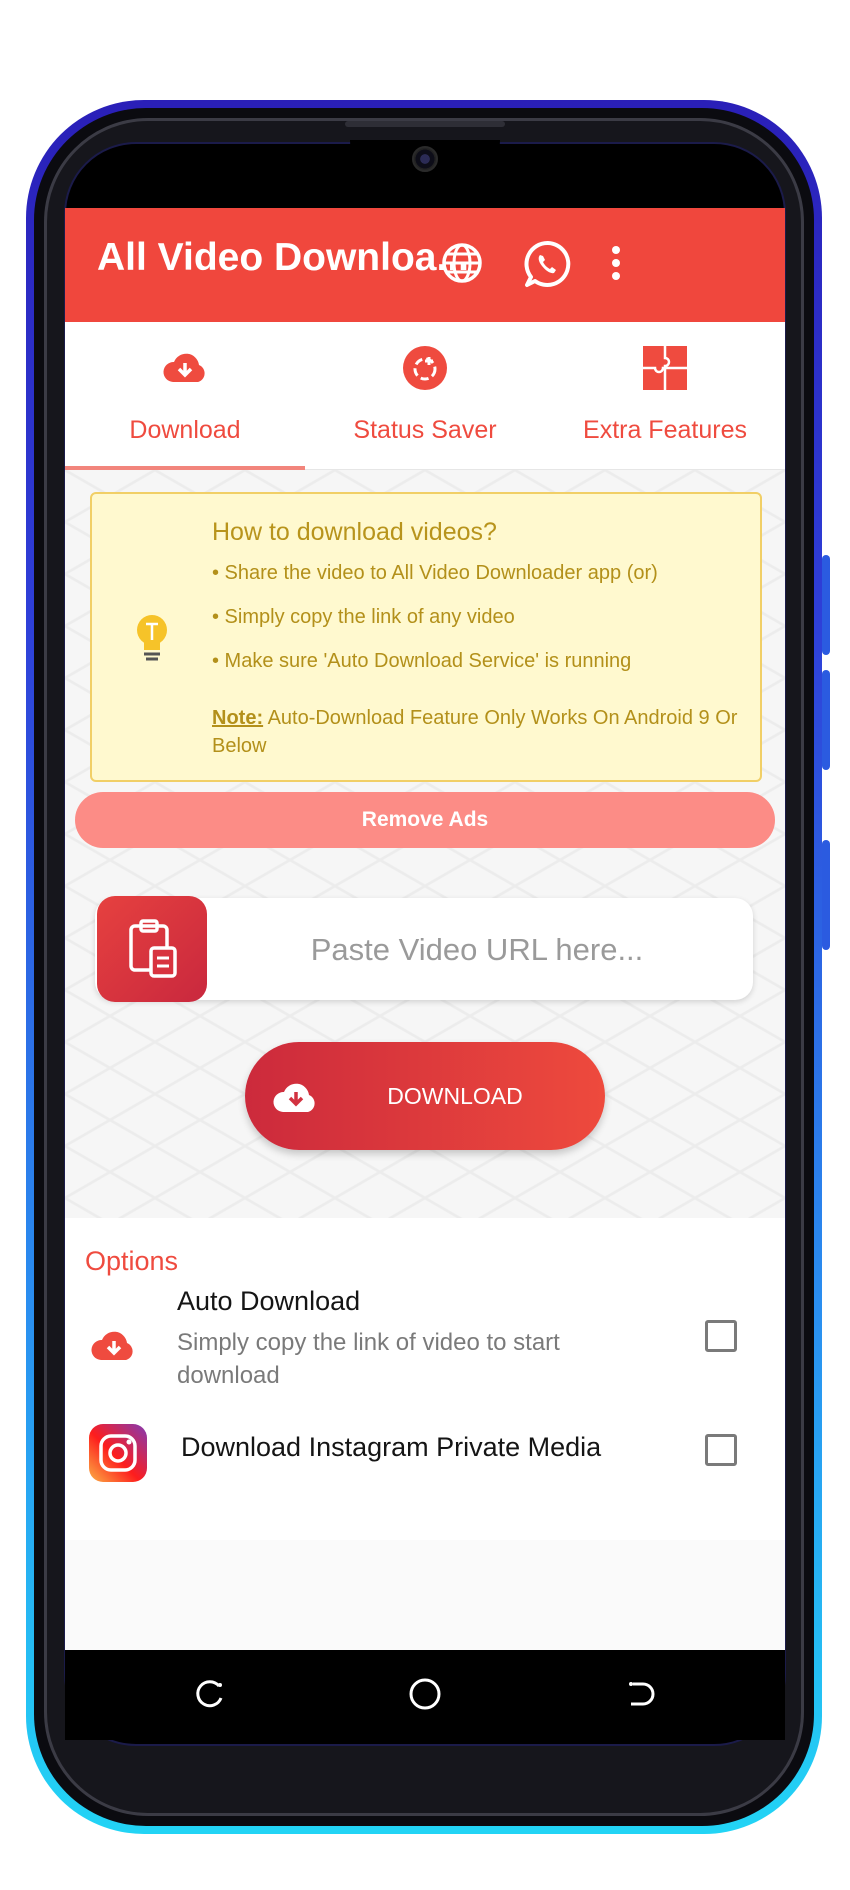  I want to click on tab-label: Extra Features, so click(665, 430).